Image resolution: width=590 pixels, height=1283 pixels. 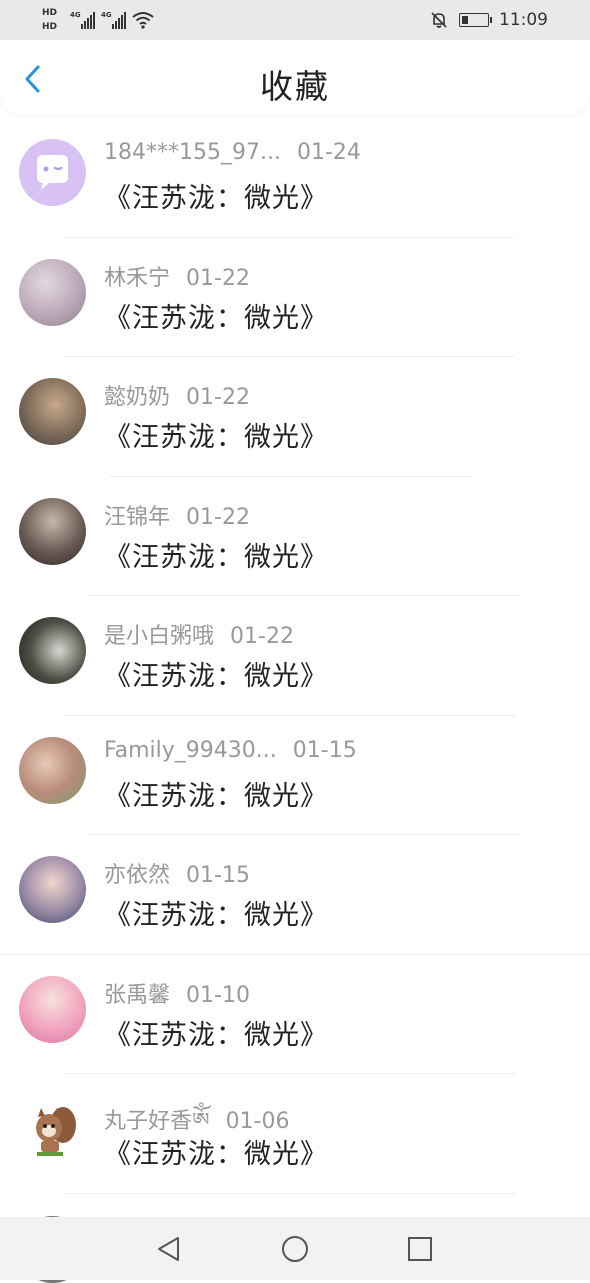 I want to click on recent-square-icon, so click(x=420, y=1249).